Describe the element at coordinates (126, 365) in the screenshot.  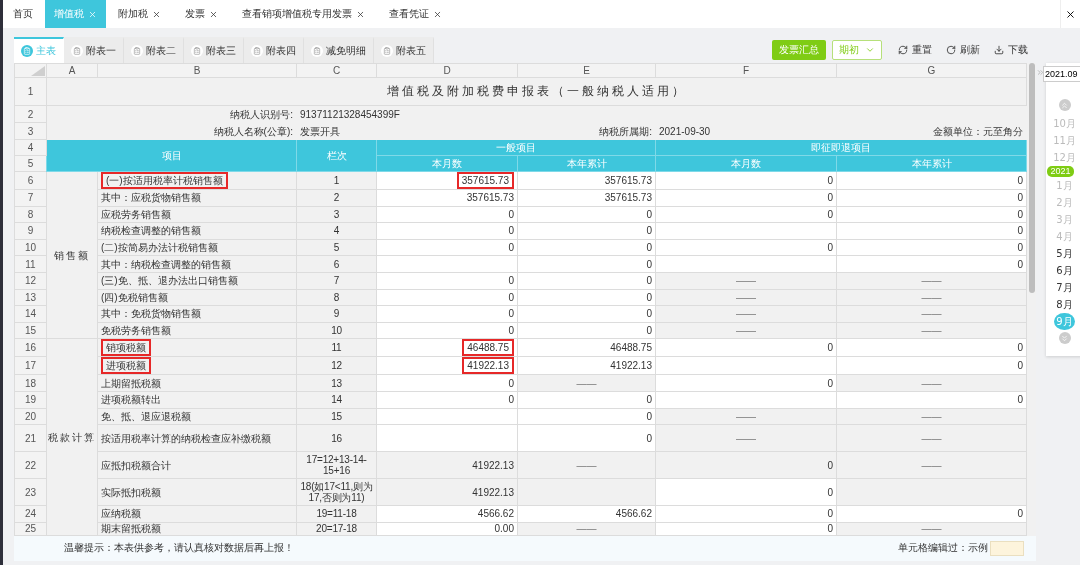
I see `highlighted-label: 进项税额` at that location.